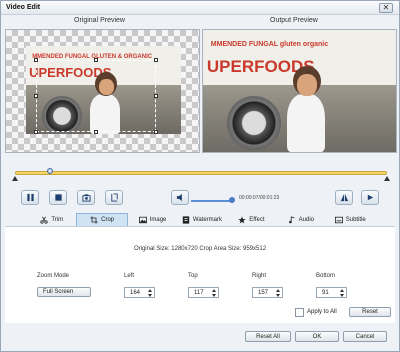 The width and height of the screenshot is (400, 352). What do you see at coordinates (50, 171) in the screenshot?
I see `playhead-knob` at bounding box center [50, 171].